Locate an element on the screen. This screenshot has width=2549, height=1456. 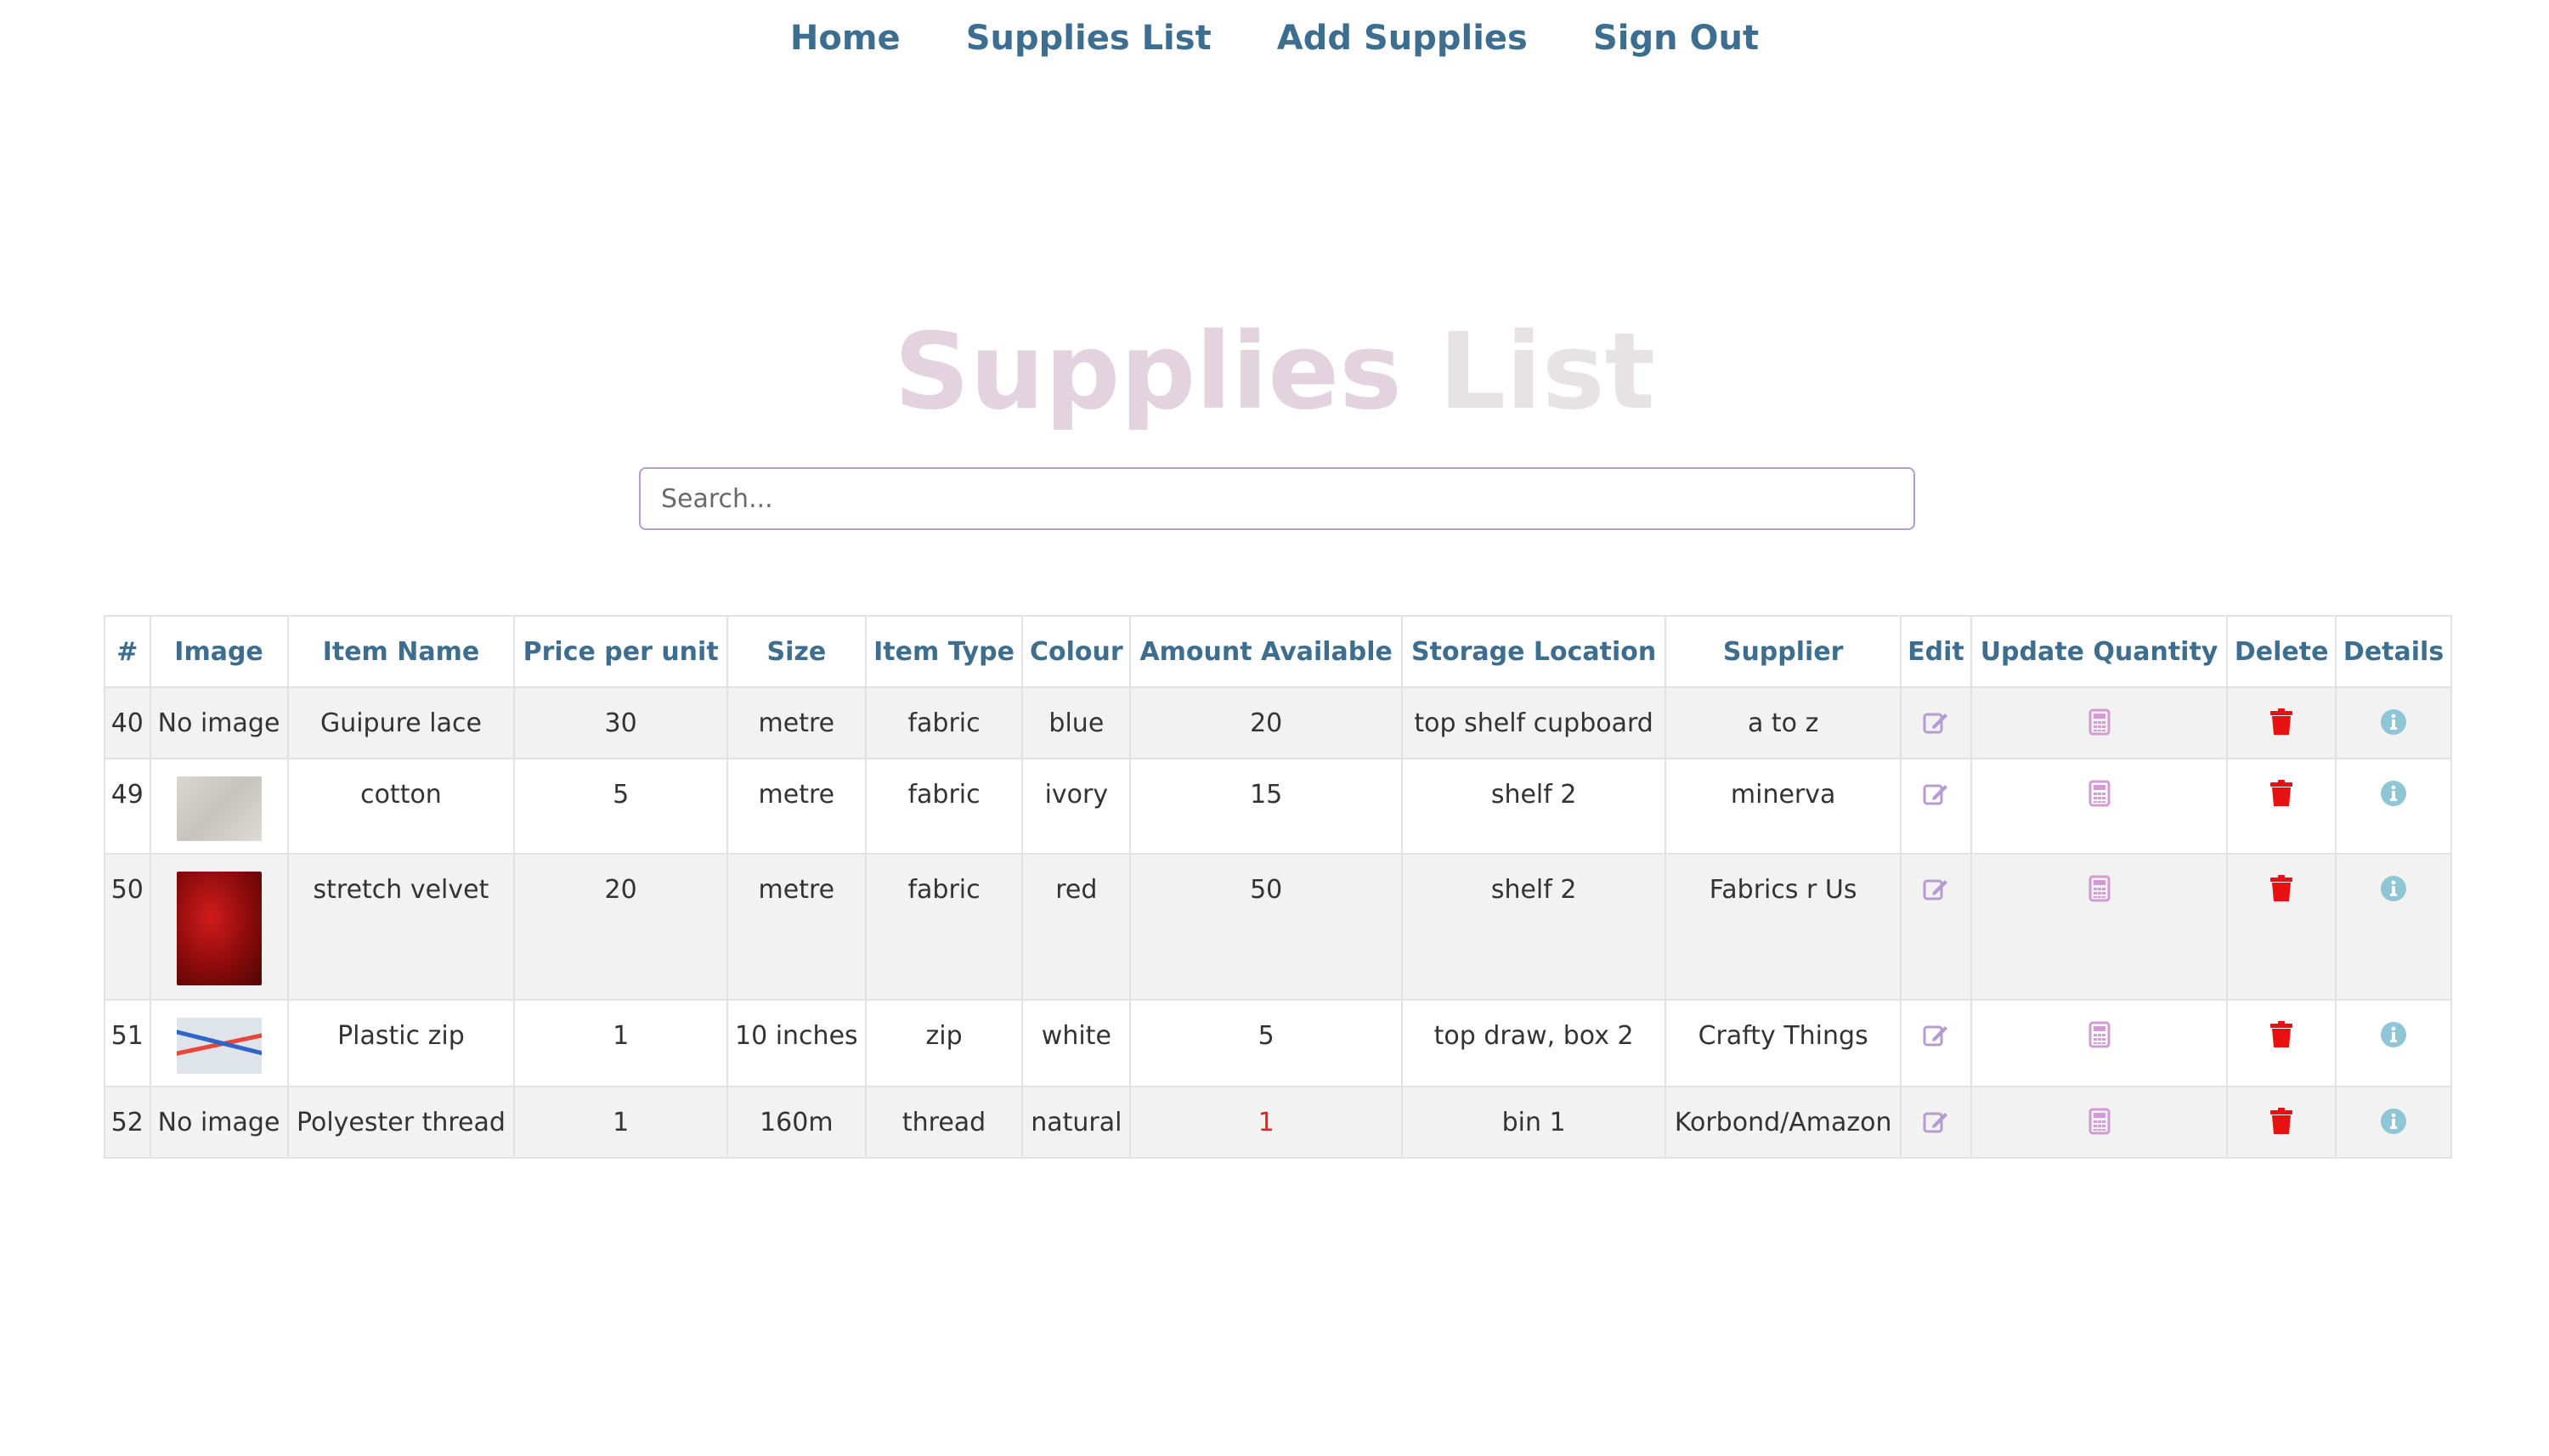
cell-id: 52 is located at coordinates (127, 1122).